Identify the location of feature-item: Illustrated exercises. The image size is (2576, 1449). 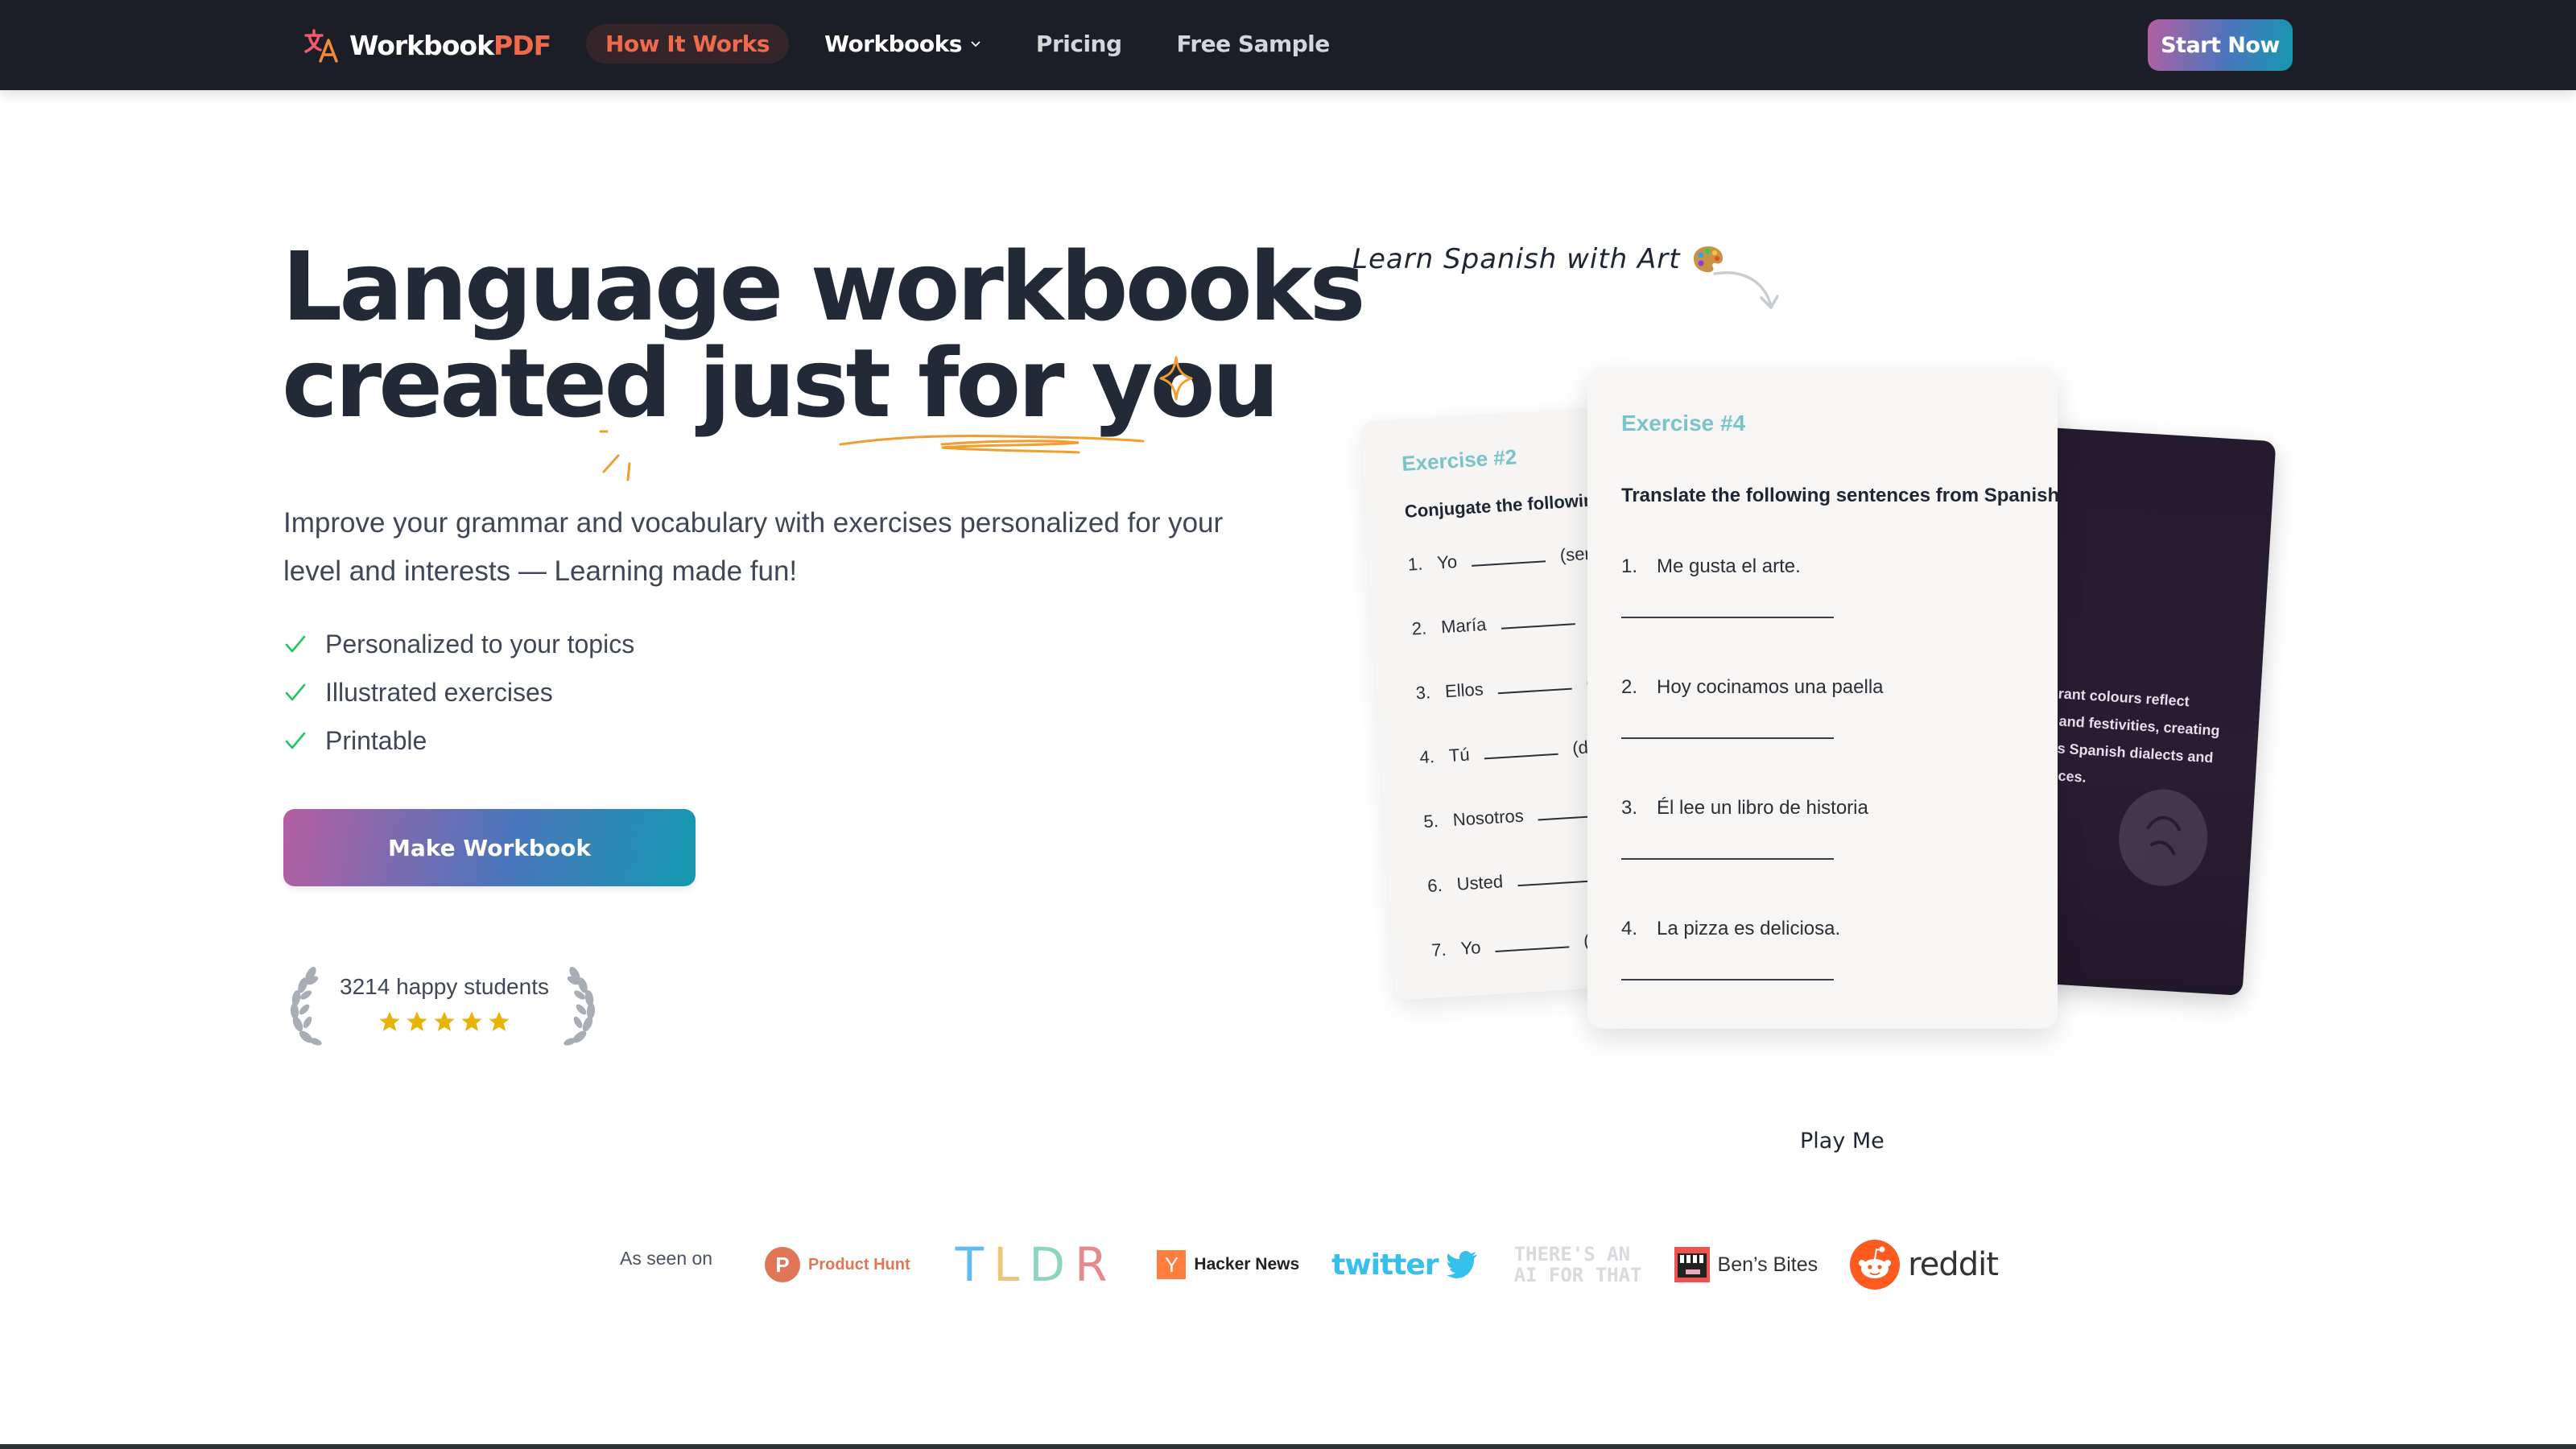
(458, 692).